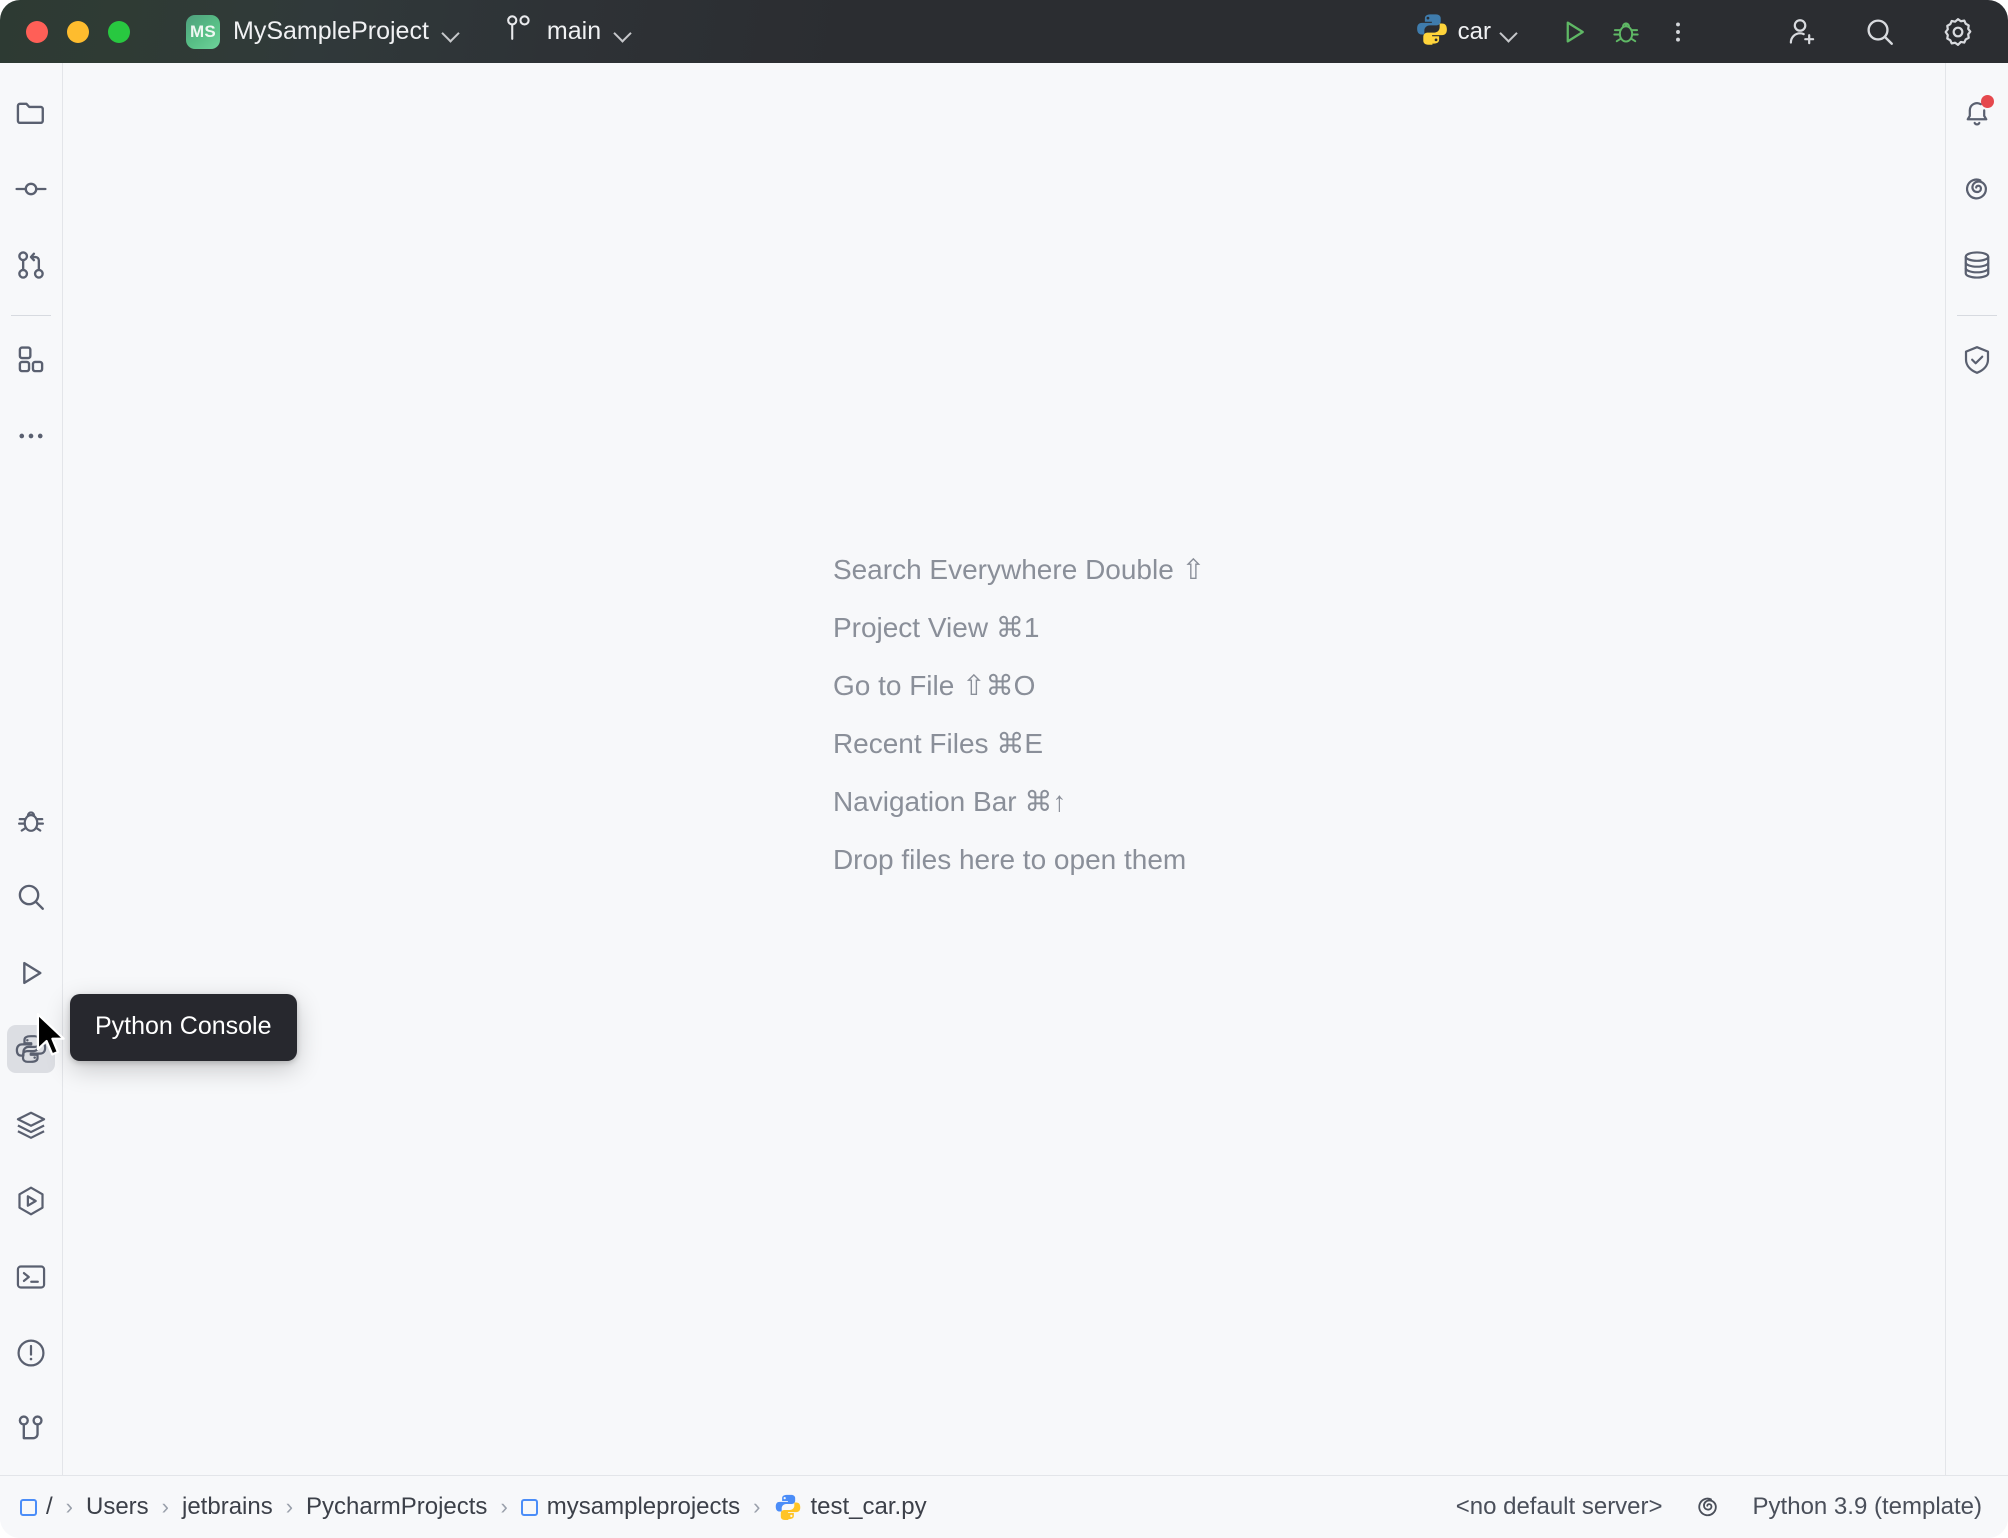 The image size is (2008, 1538). What do you see at coordinates (31, 189) in the screenshot?
I see `sidebar-item-commit` at bounding box center [31, 189].